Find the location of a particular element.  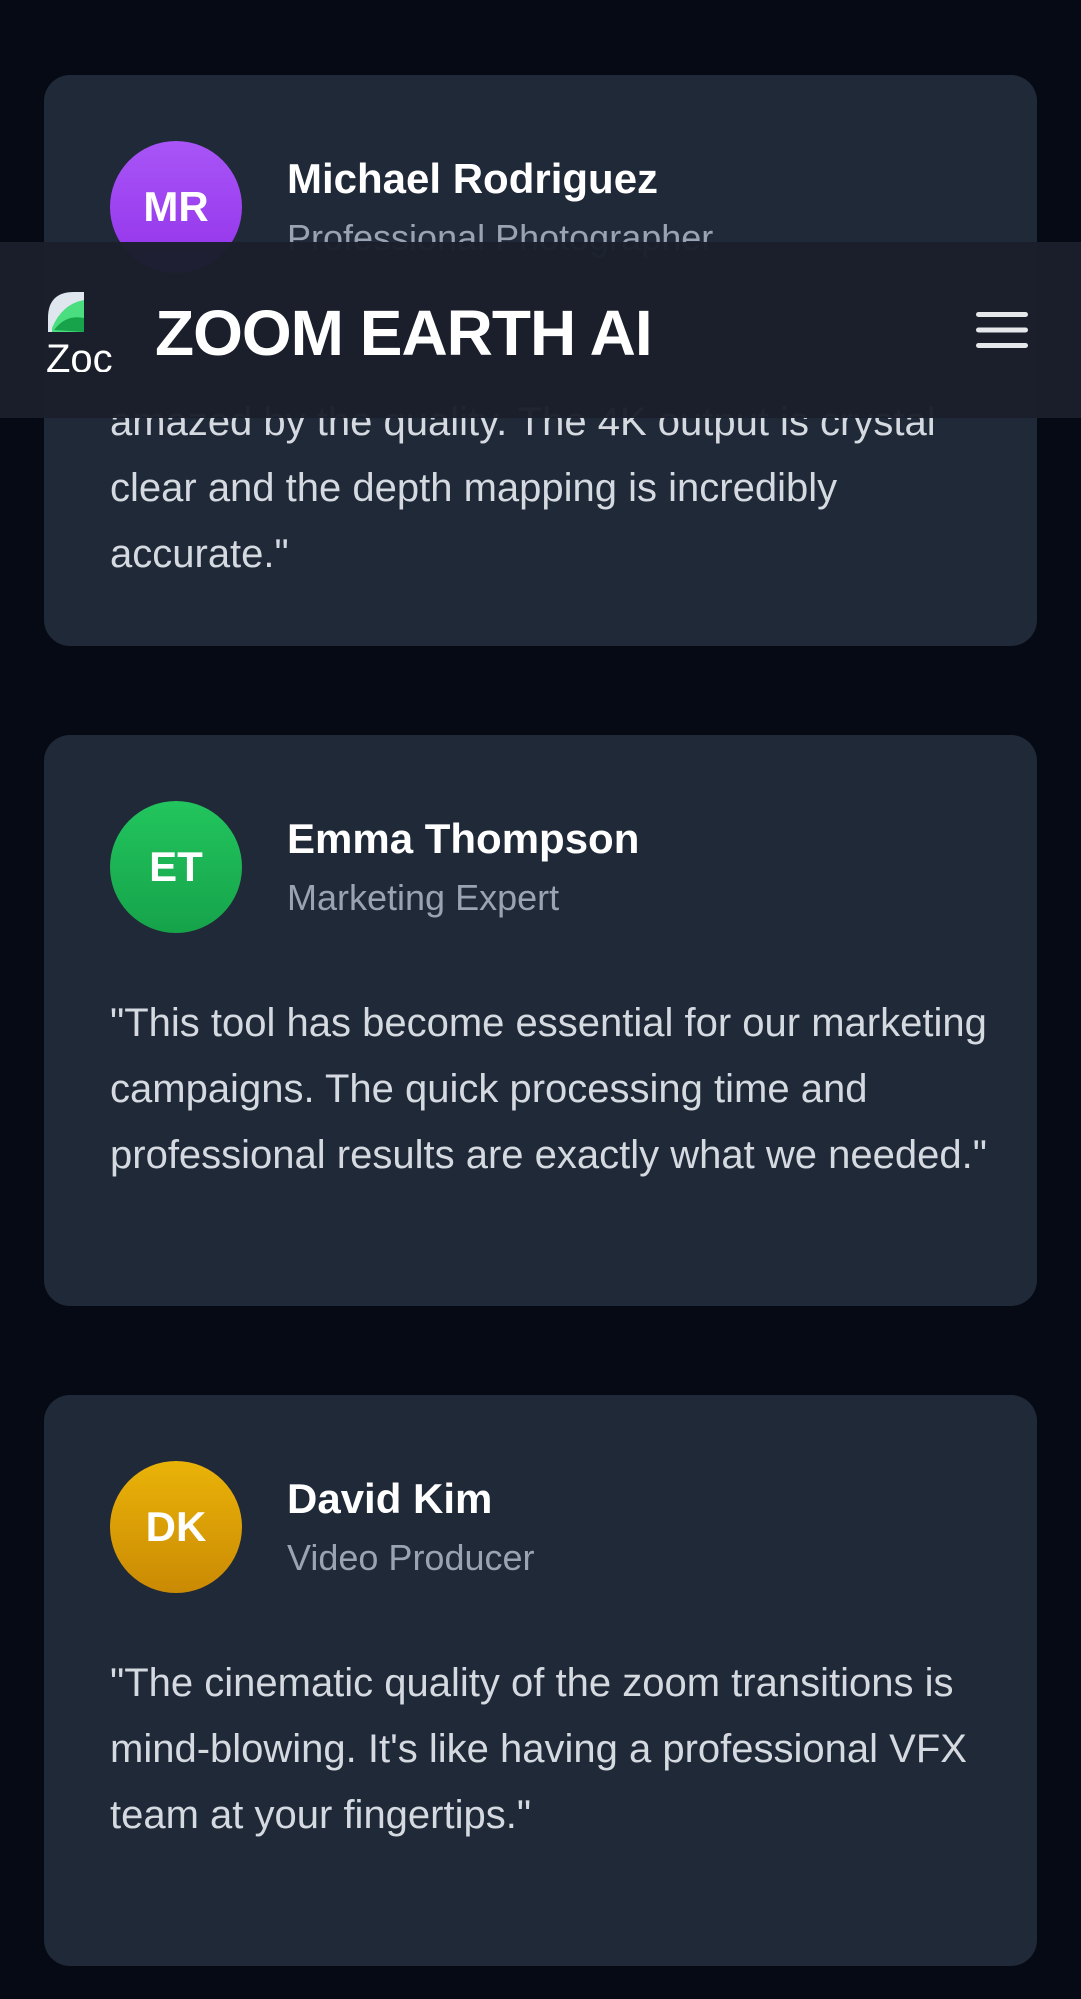

avatar: ET is located at coordinates (176, 867).